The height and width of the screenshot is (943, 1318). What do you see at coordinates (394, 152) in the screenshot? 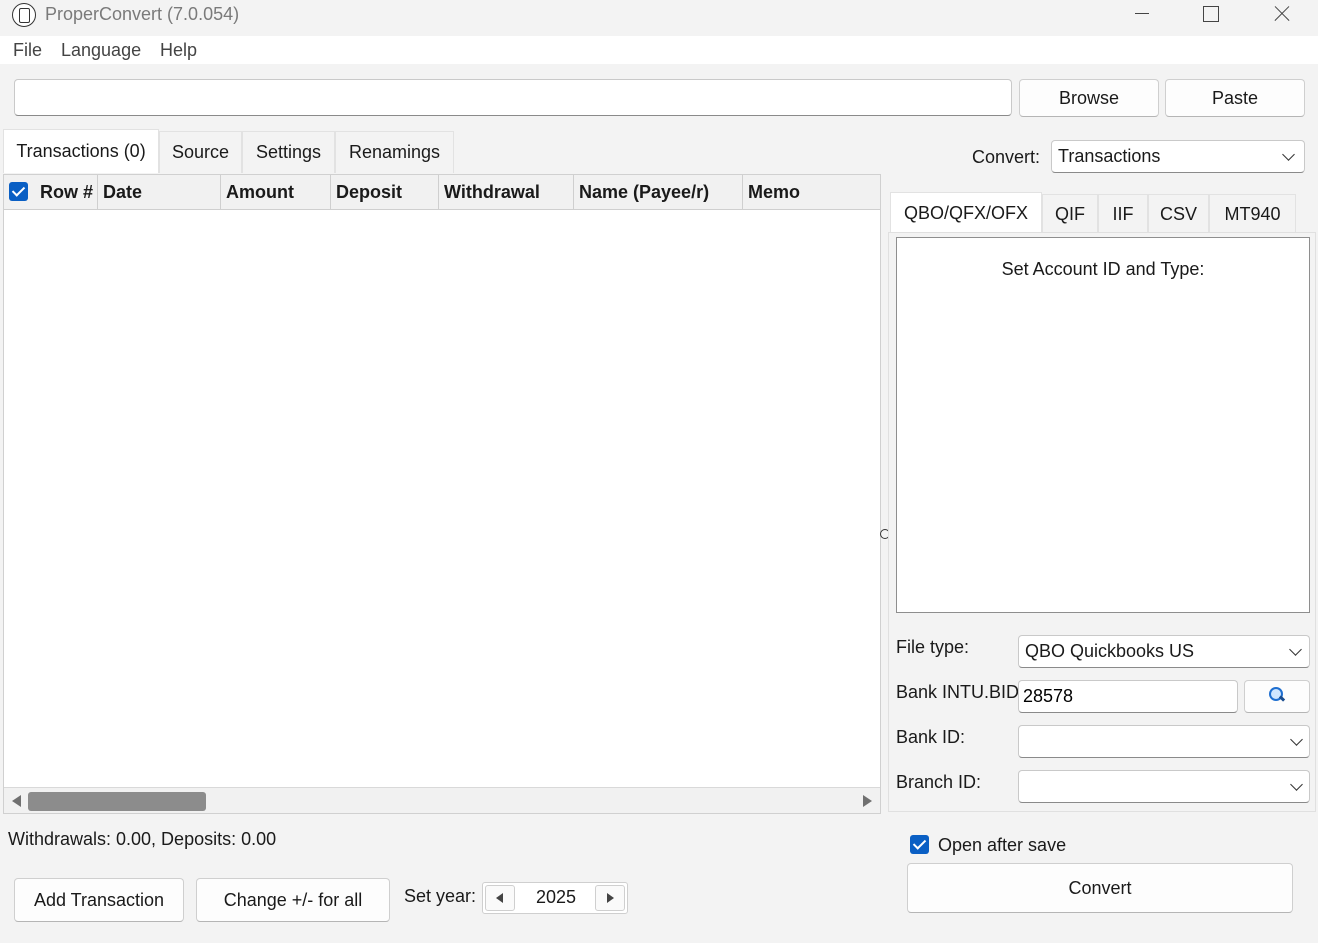
I see `tab-renamings: Renamings` at bounding box center [394, 152].